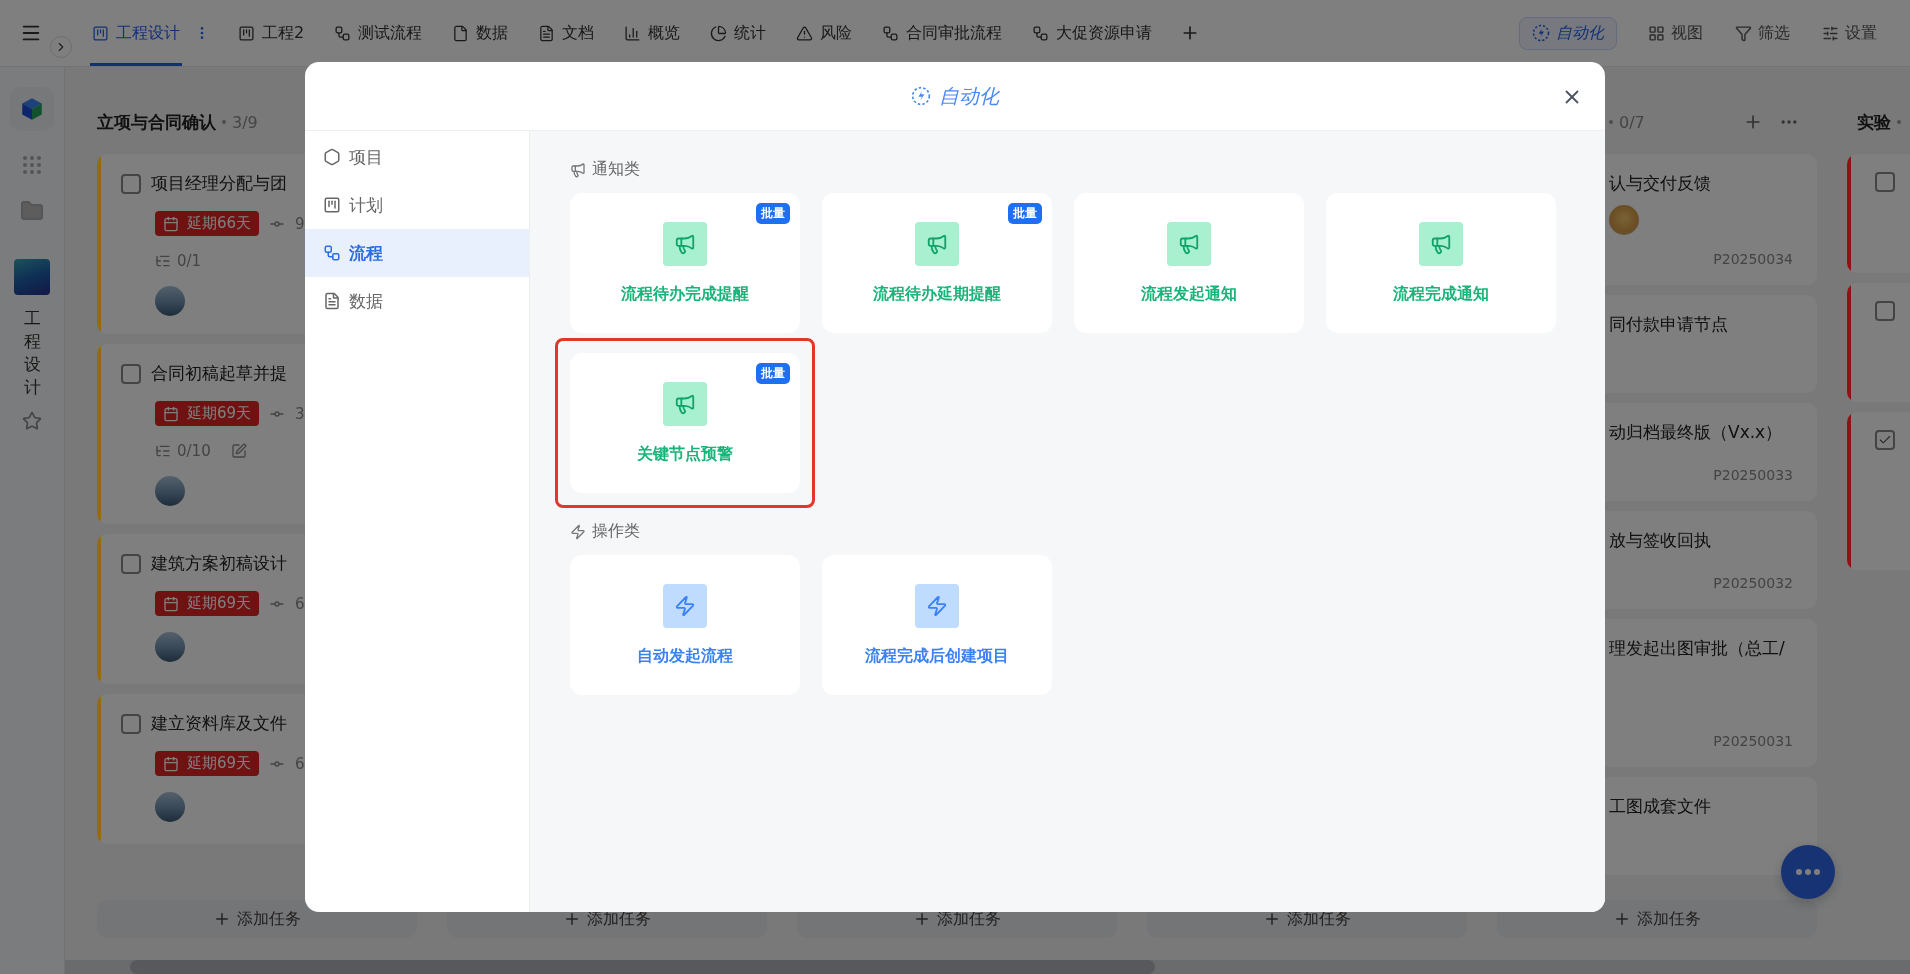 The height and width of the screenshot is (974, 1910). Describe the element at coordinates (1657, 919) in the screenshot. I see `add-task-button: 添加任务` at that location.